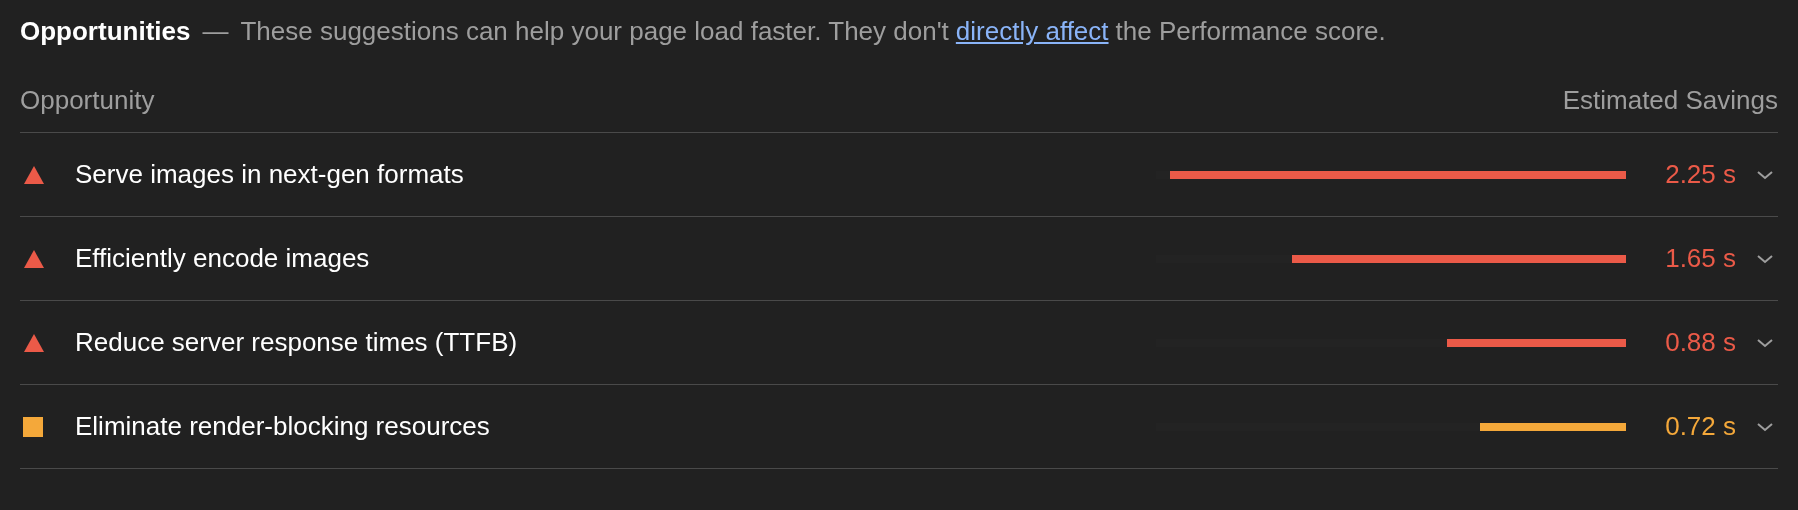 This screenshot has width=1798, height=510. Describe the element at coordinates (215, 31) in the screenshot. I see `dash: —` at that location.